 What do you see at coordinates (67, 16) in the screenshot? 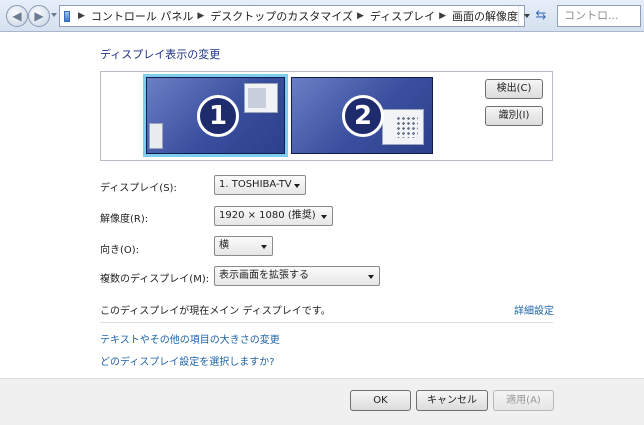
I see `control-panel-icon` at bounding box center [67, 16].